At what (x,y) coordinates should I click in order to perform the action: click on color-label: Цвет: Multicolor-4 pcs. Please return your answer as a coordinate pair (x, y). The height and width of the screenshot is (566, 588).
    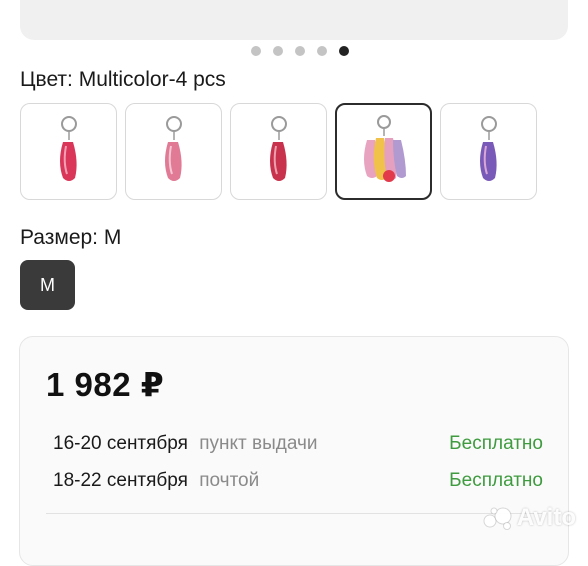
    Looking at the image, I should click on (123, 79).